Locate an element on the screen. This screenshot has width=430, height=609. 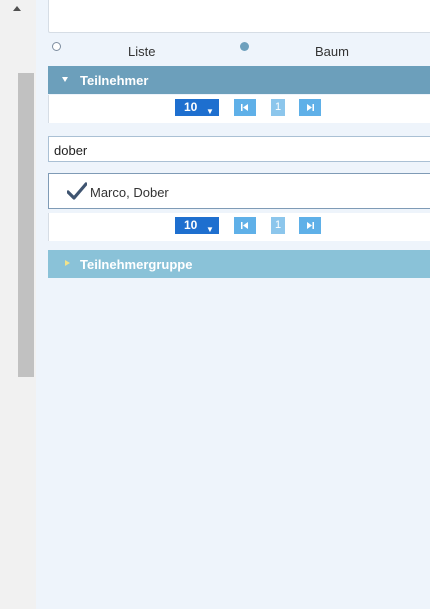
top-input-box is located at coordinates (239, 16).